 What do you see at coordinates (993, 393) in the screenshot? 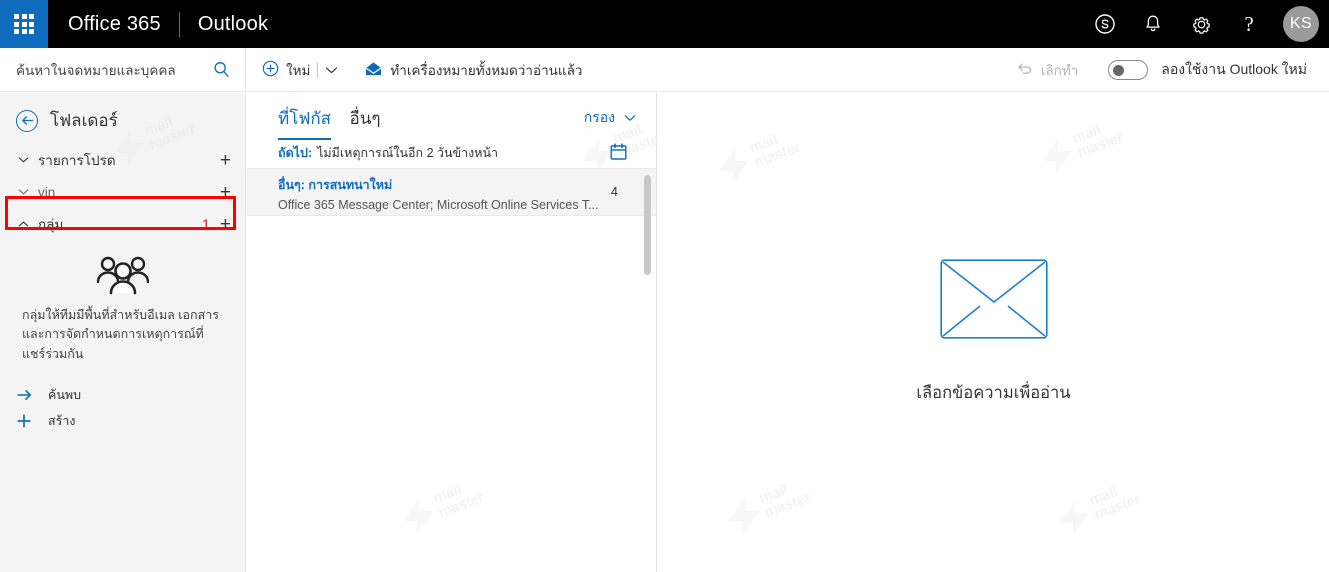
I see `reading-pane-empty-text: เลือกข้อความเพื่ออ่าน` at bounding box center [993, 393].